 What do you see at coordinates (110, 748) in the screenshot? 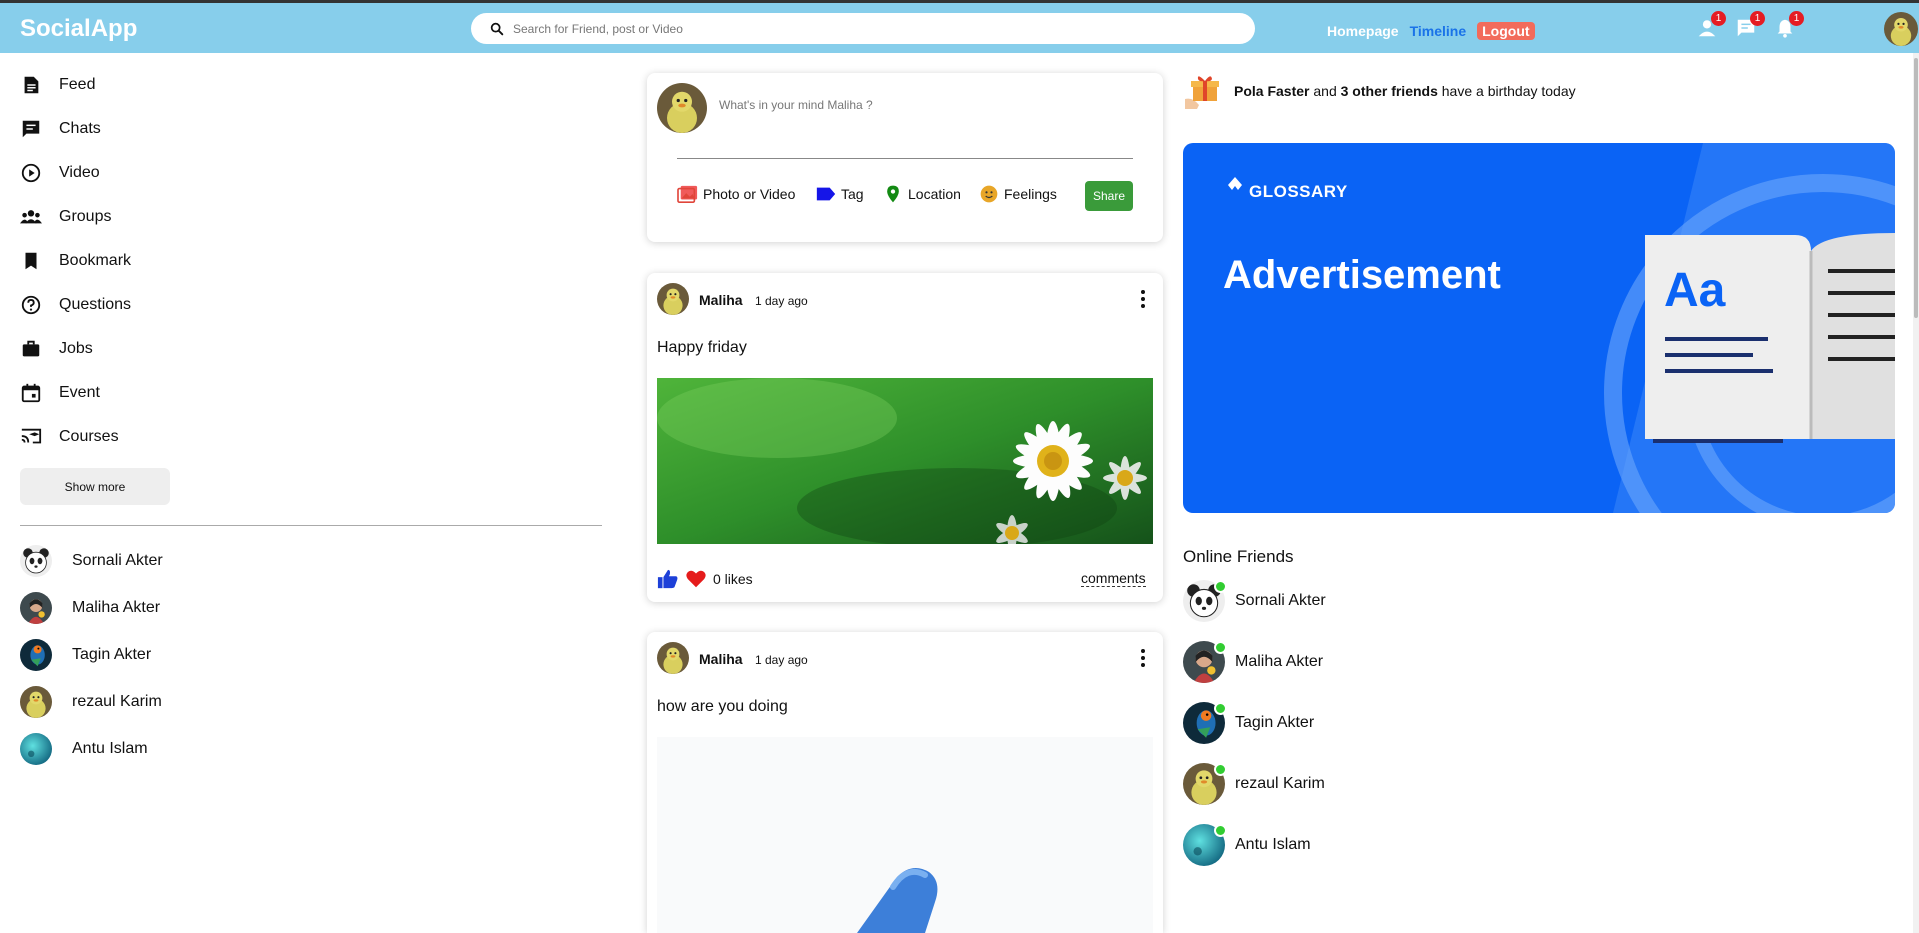
I see `friend-name: Antu Islam` at bounding box center [110, 748].